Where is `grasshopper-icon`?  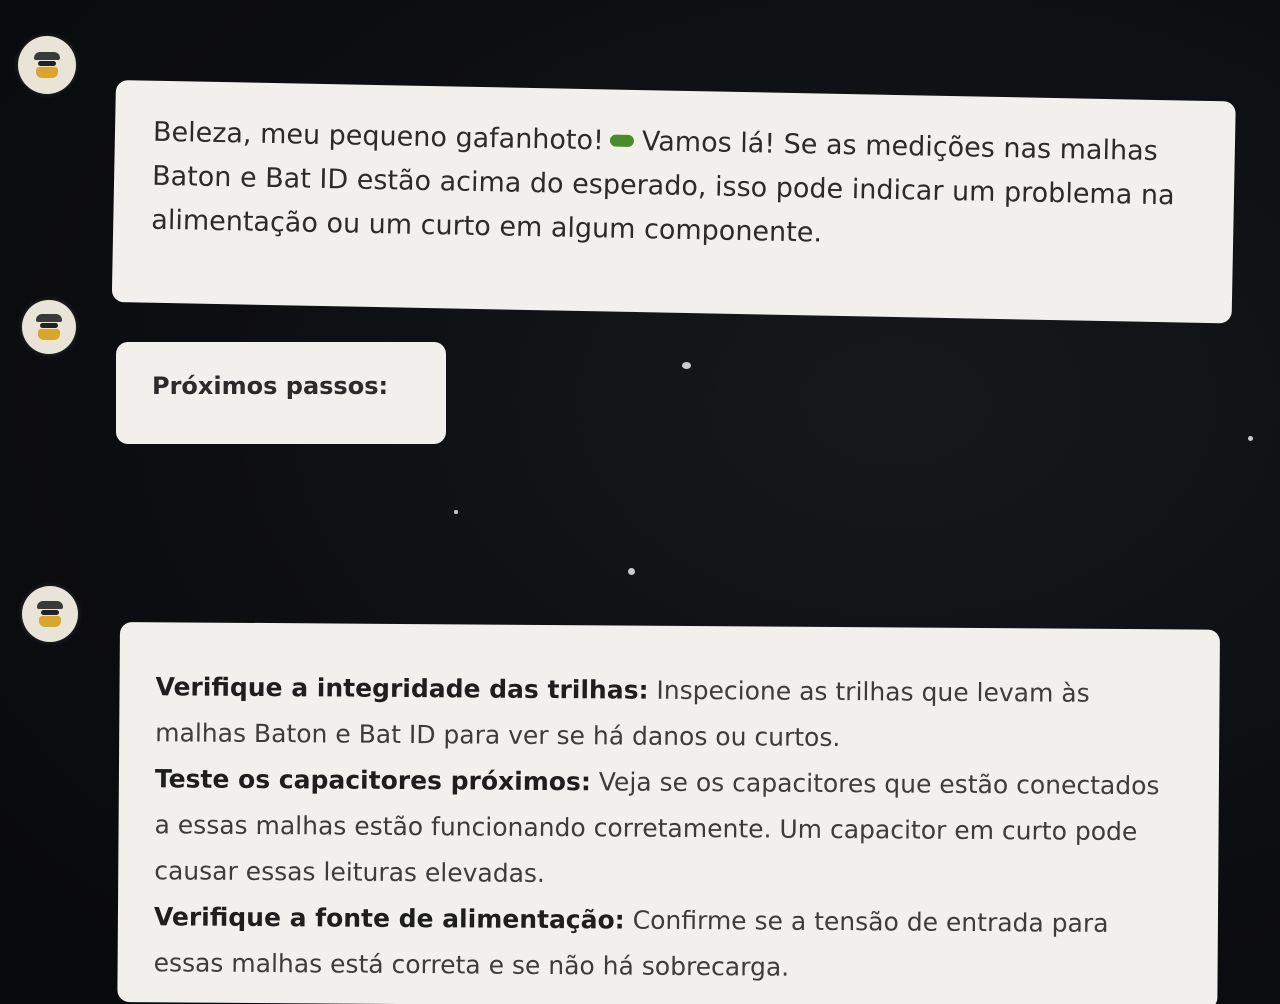
grasshopper-icon is located at coordinates (622, 140).